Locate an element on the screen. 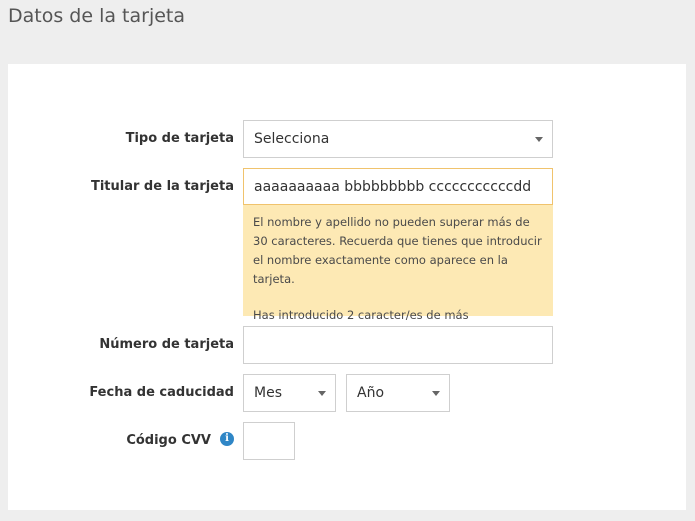 This screenshot has height=521, width=695. section-title: Datos de la tarjeta is located at coordinates (97, 16).